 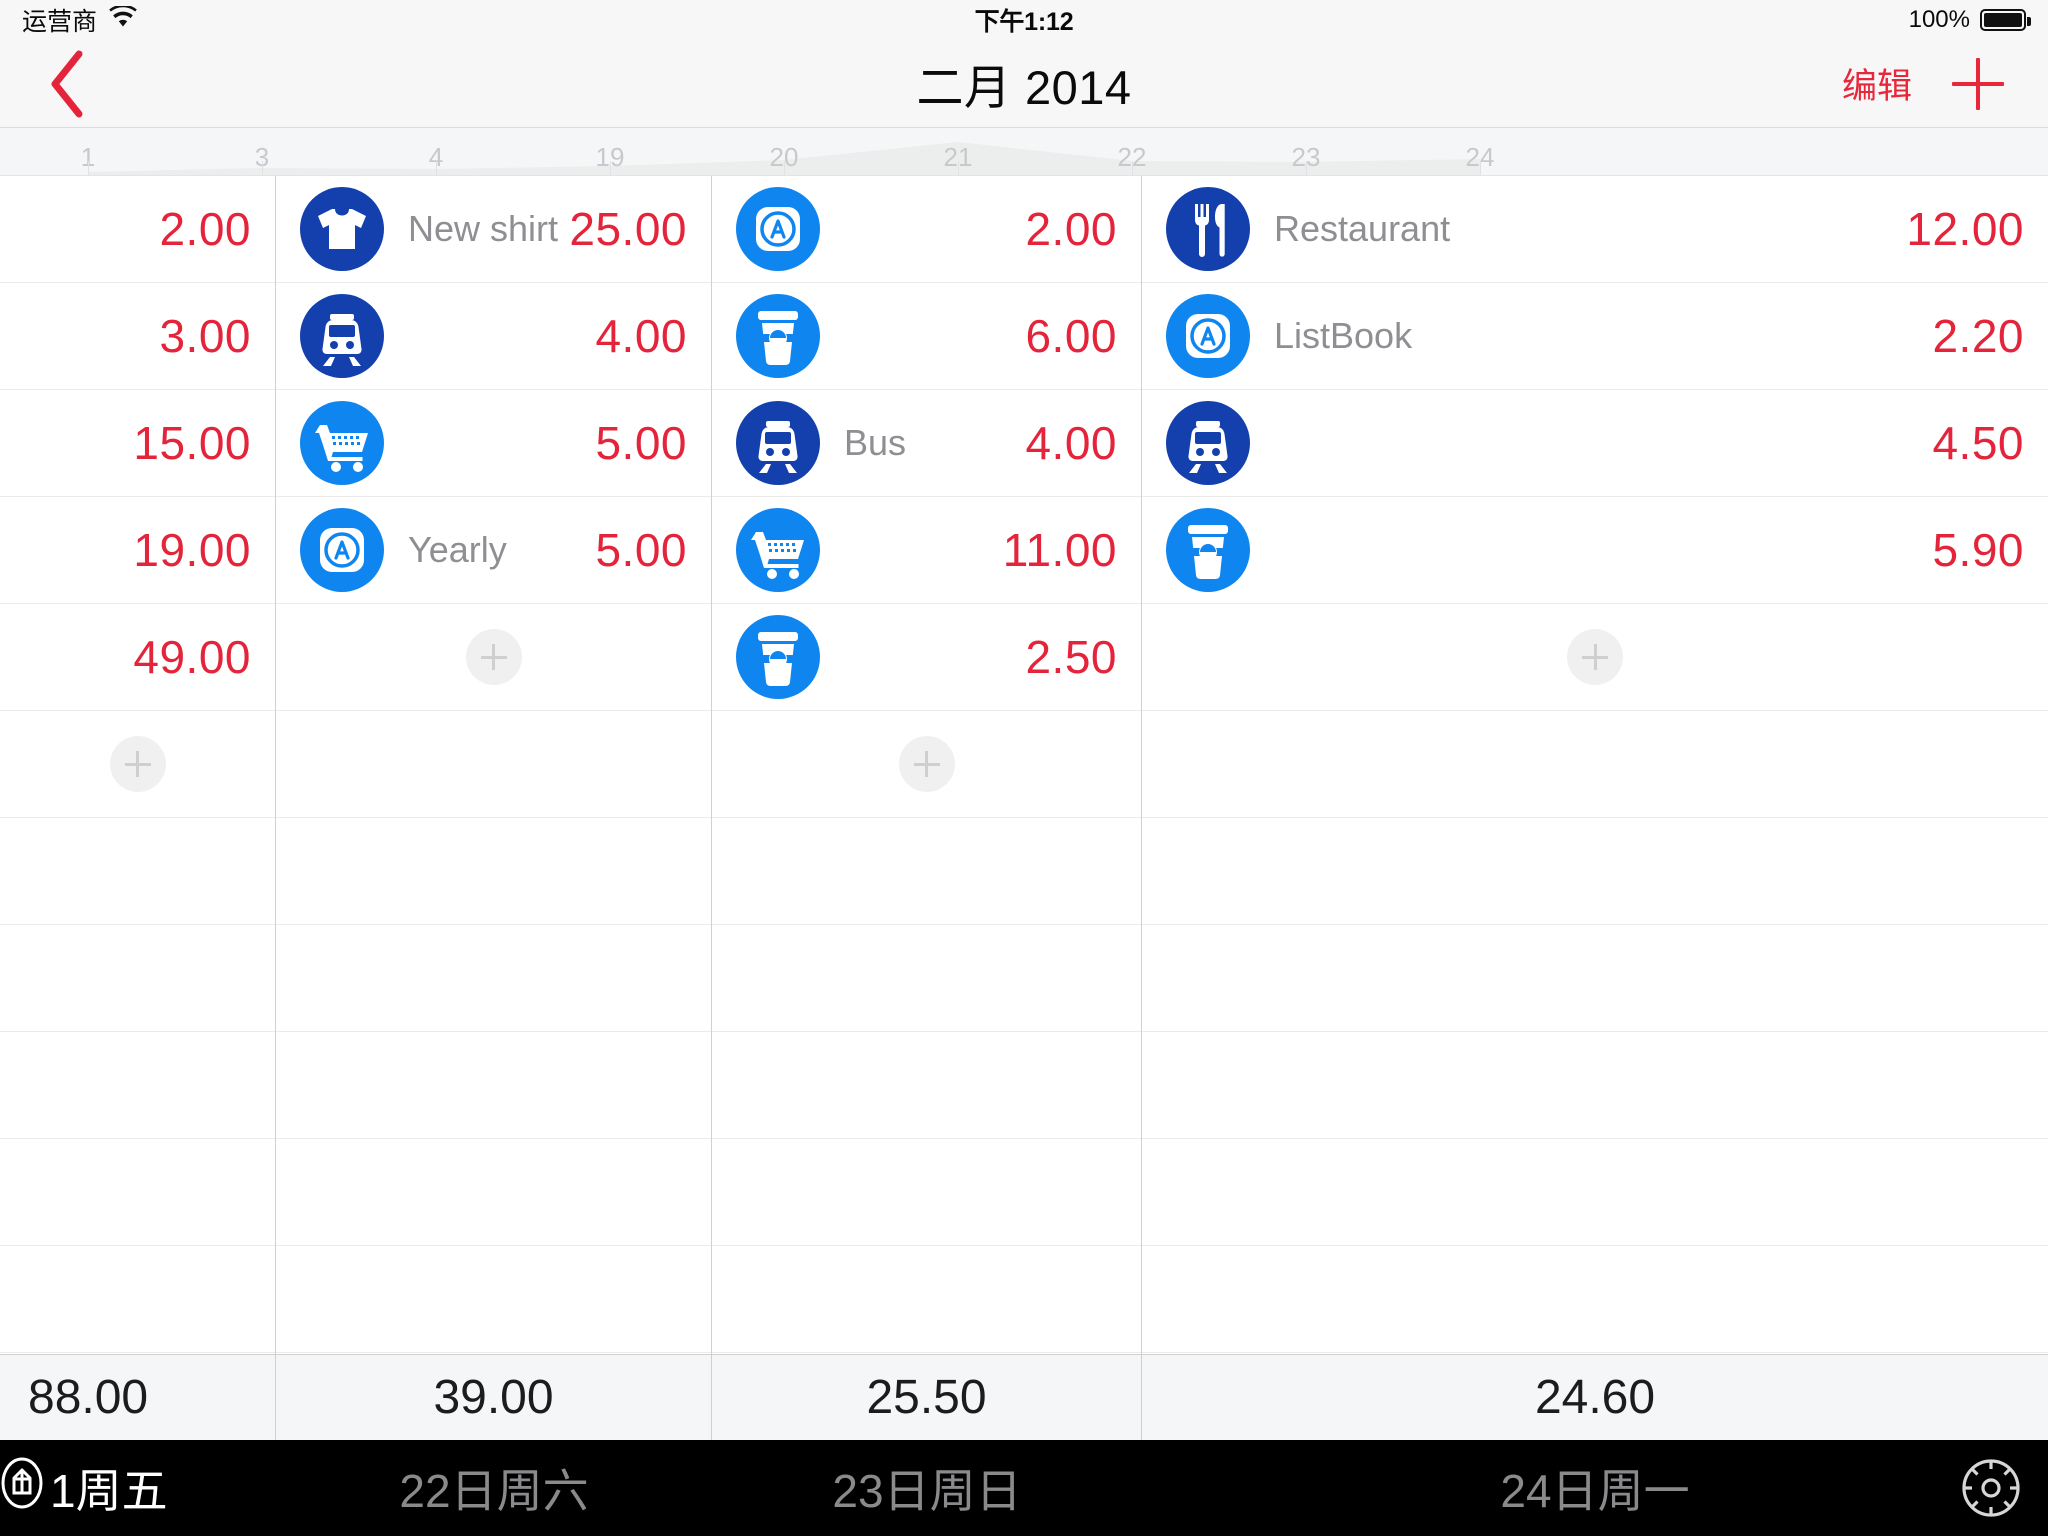 I want to click on day-total-value: 24.60, so click(x=1595, y=1397).